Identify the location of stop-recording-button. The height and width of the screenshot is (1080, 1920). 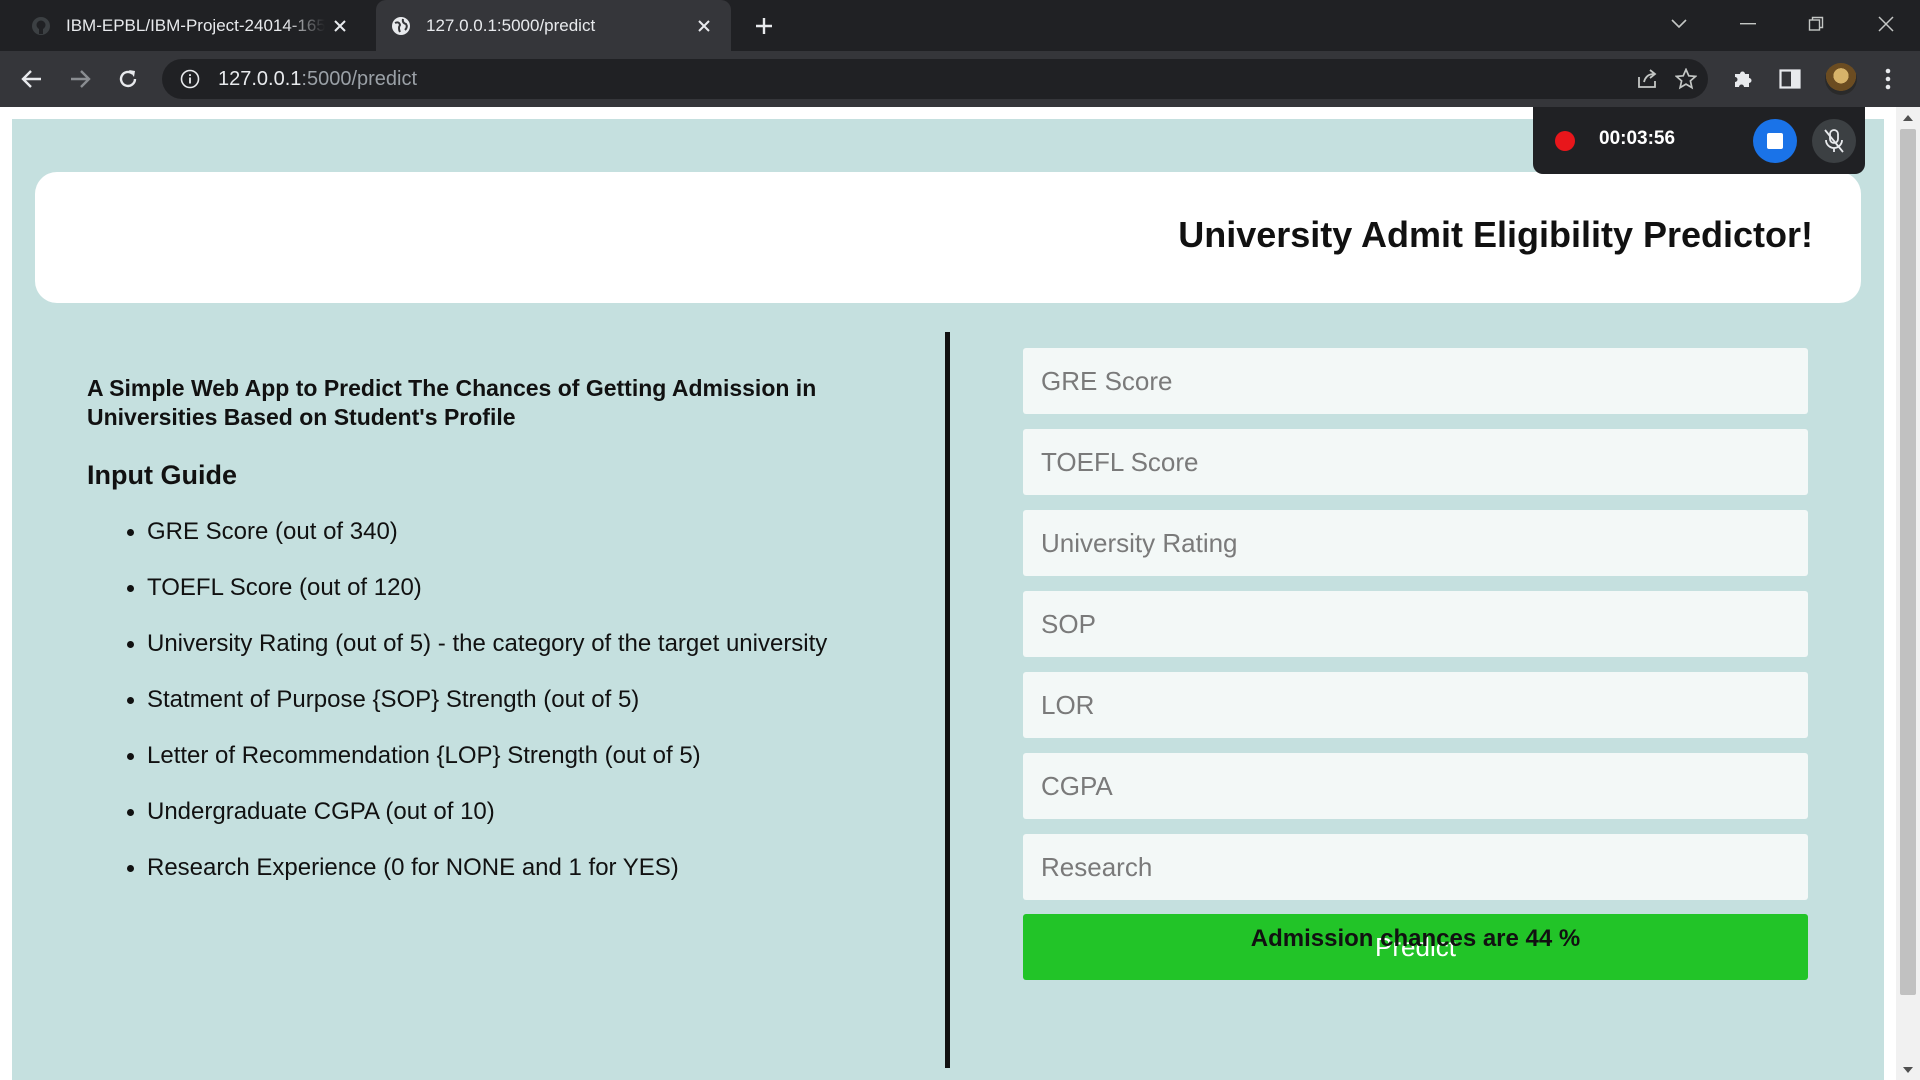
(1775, 141).